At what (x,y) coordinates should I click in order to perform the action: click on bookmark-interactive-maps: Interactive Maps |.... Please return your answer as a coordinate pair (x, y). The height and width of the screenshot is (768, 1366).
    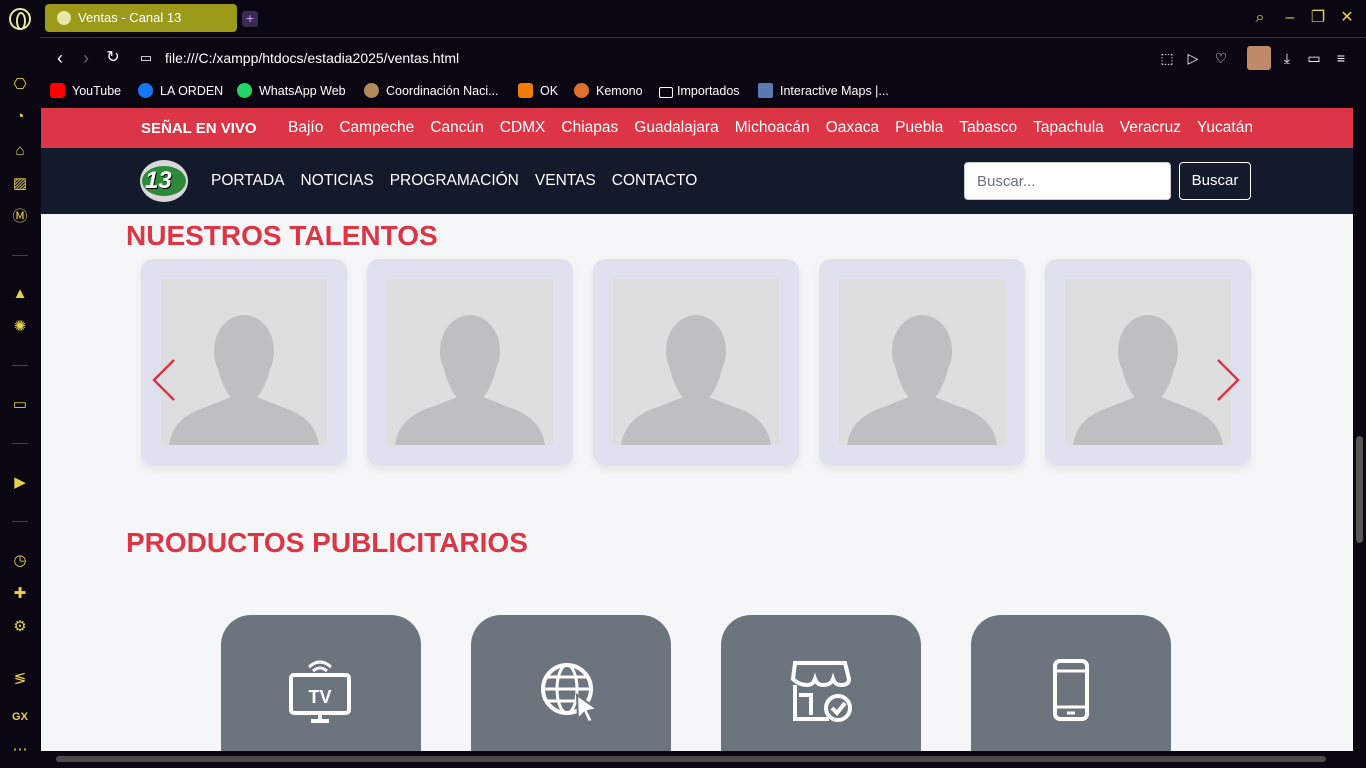
    Looking at the image, I should click on (823, 91).